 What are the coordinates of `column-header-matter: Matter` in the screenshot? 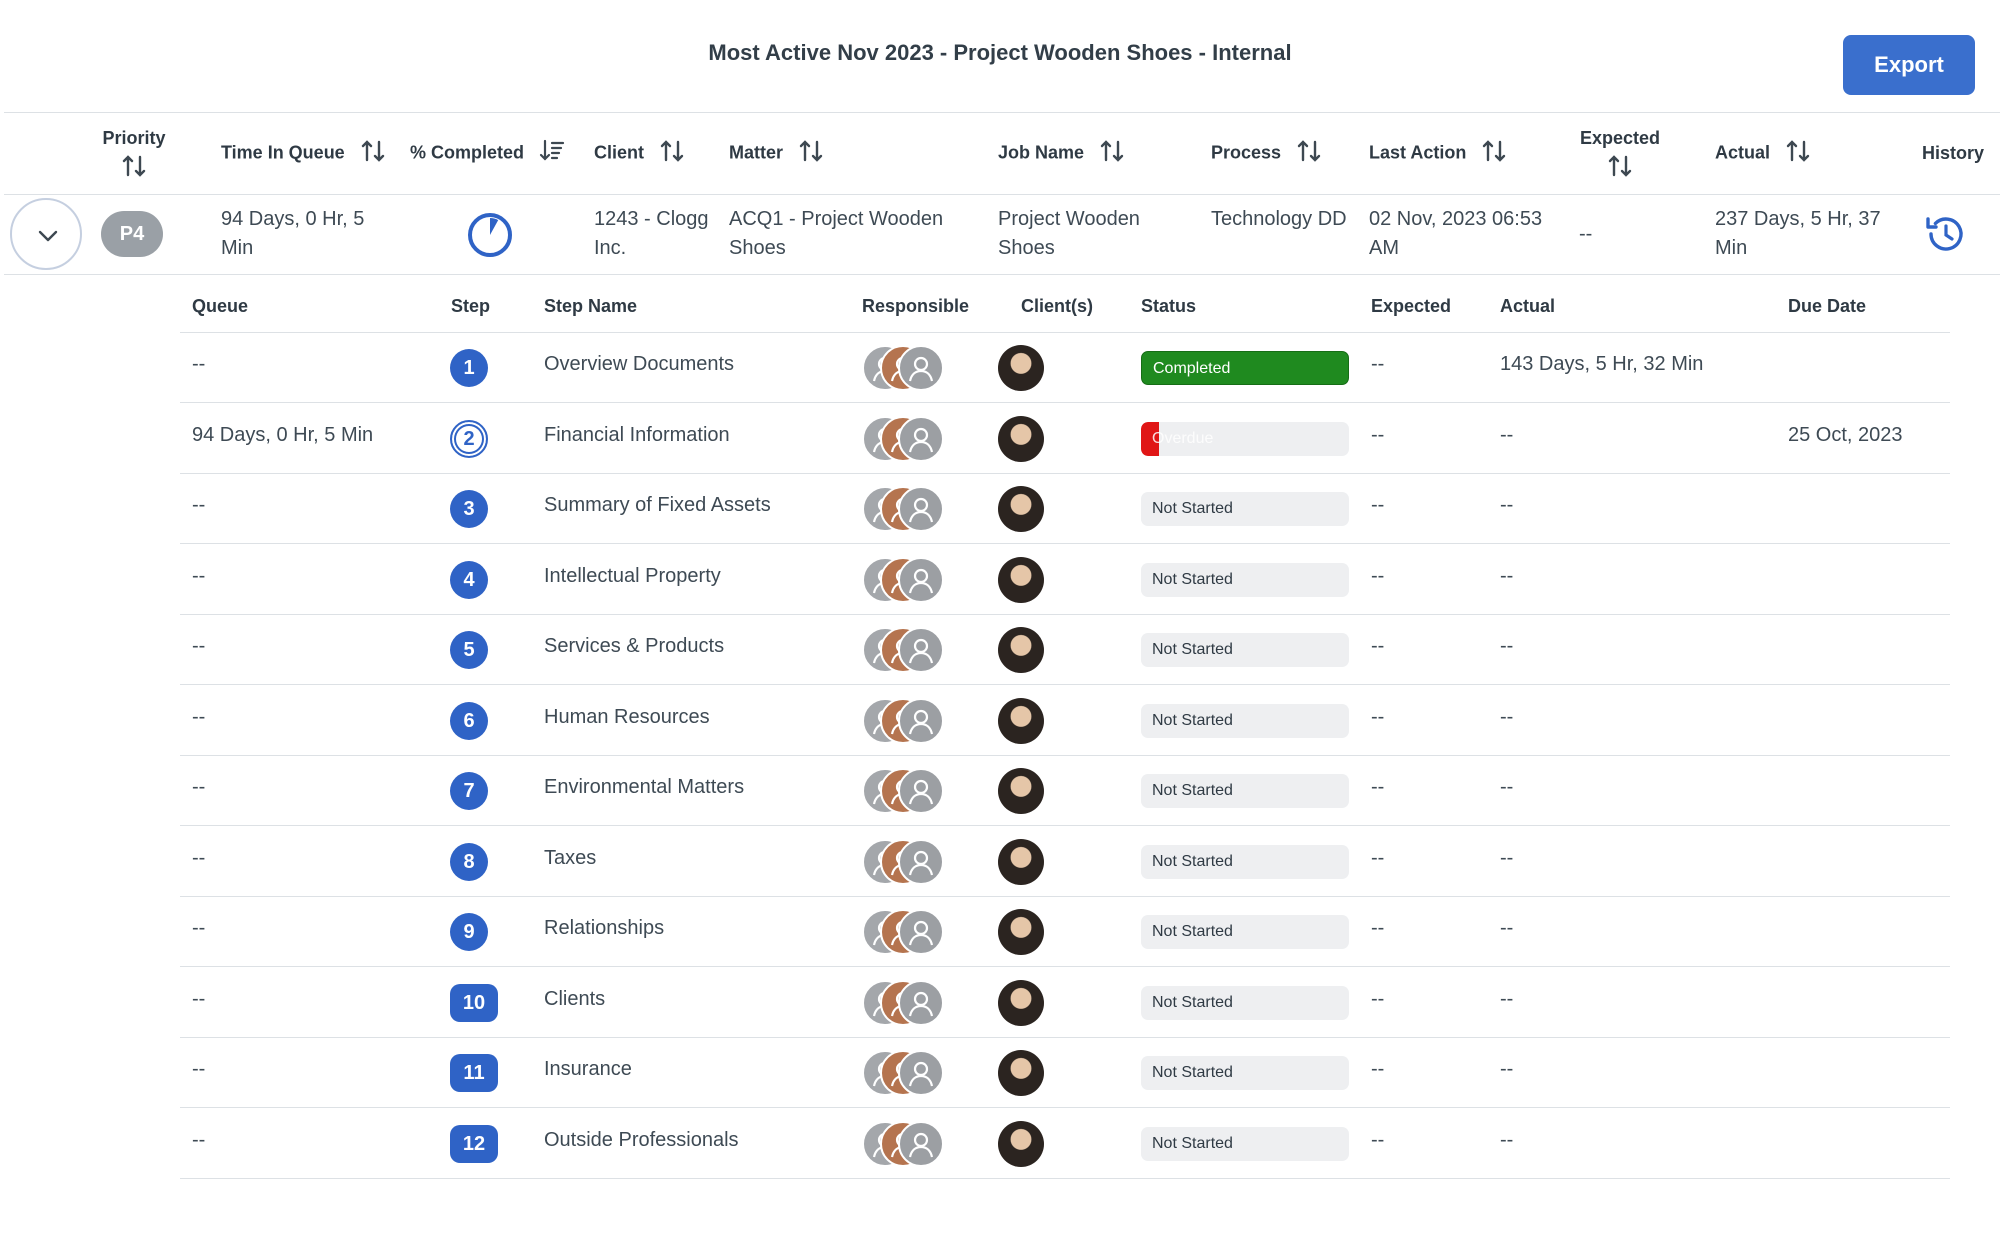 It's located at (776, 153).